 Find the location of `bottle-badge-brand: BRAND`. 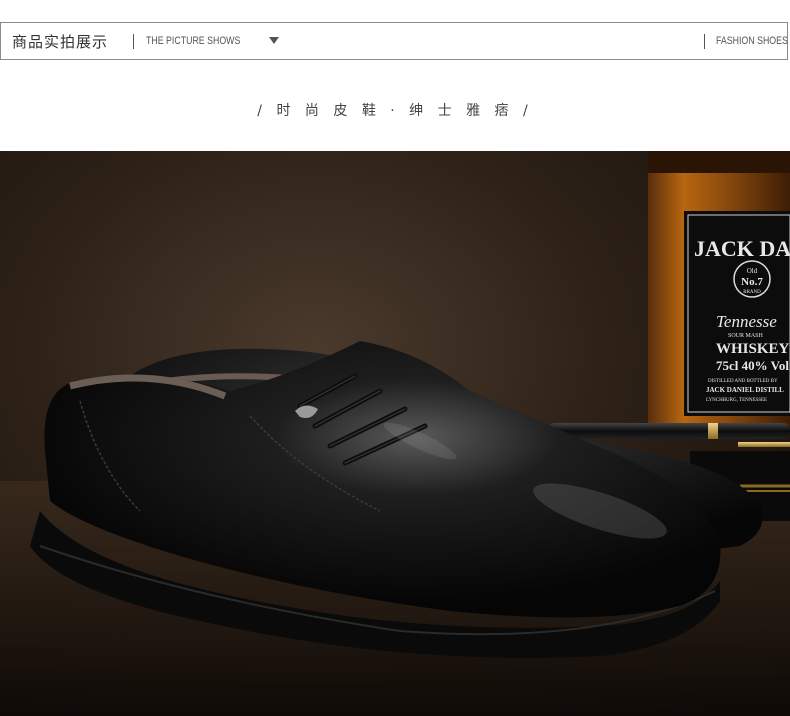

bottle-badge-brand: BRAND is located at coordinates (752, 292).